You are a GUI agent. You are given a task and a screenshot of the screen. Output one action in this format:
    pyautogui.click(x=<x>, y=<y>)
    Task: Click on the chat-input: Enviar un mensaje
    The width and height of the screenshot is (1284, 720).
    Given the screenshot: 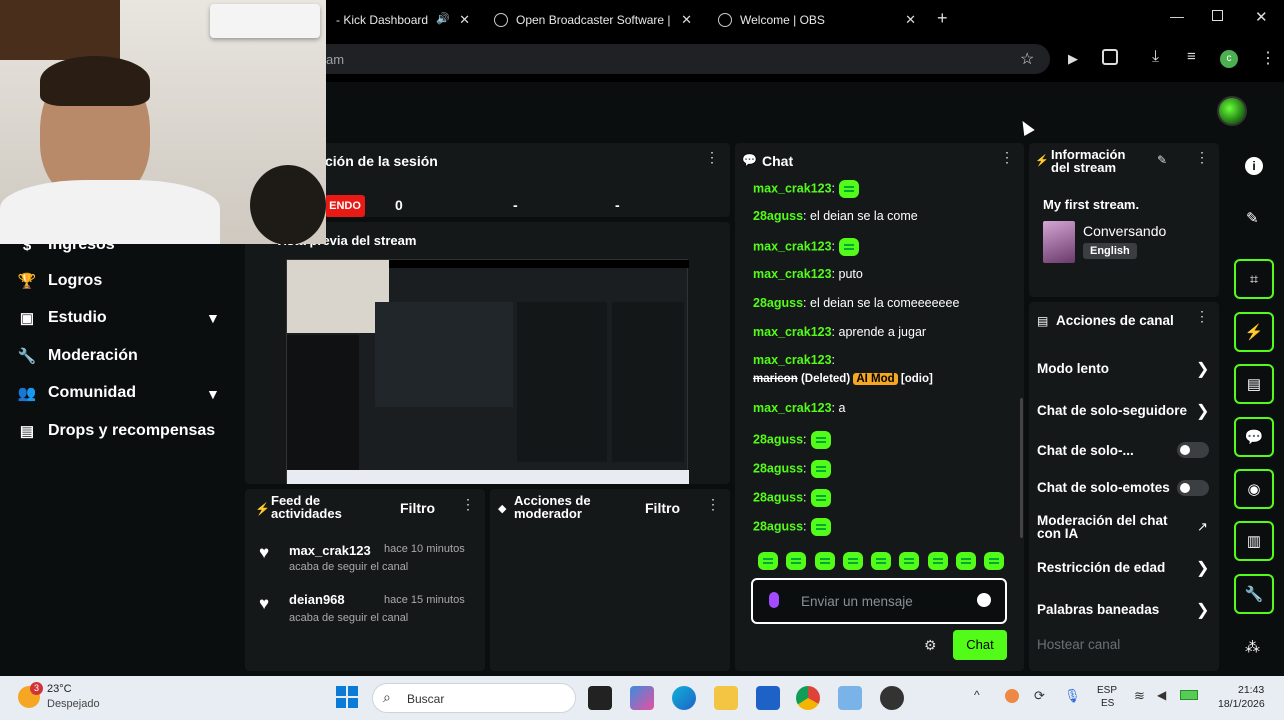 What is the action you would take?
    pyautogui.click(x=879, y=601)
    